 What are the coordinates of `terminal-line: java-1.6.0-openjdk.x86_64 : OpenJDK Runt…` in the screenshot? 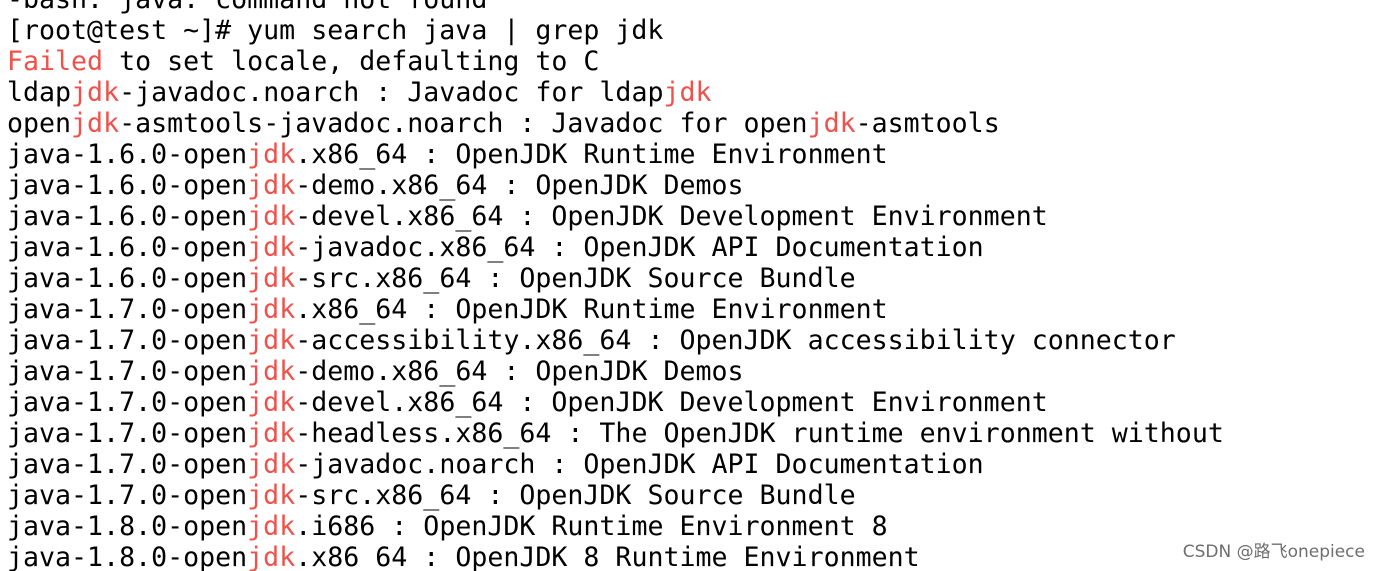 It's located at (615, 154).